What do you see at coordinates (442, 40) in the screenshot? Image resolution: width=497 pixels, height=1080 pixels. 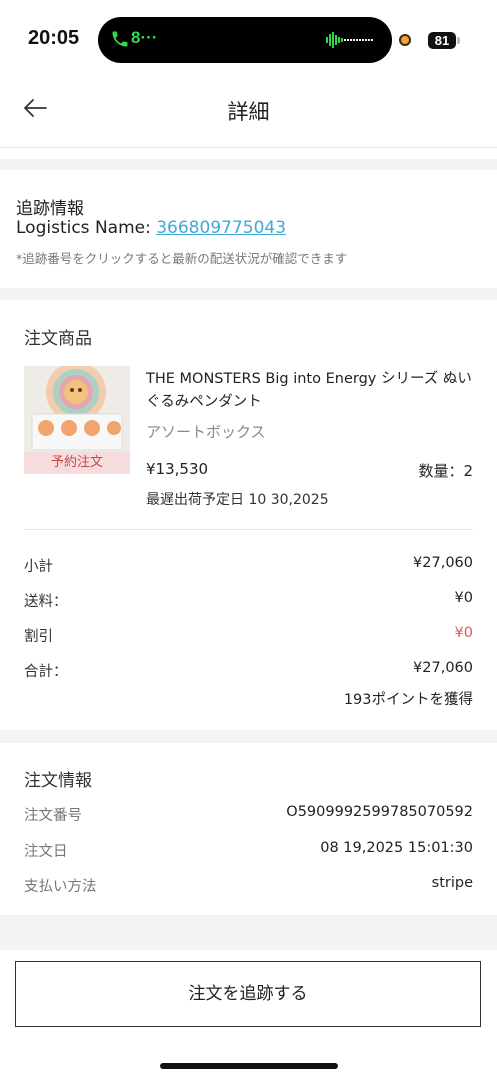 I see `battery-icon: 81` at bounding box center [442, 40].